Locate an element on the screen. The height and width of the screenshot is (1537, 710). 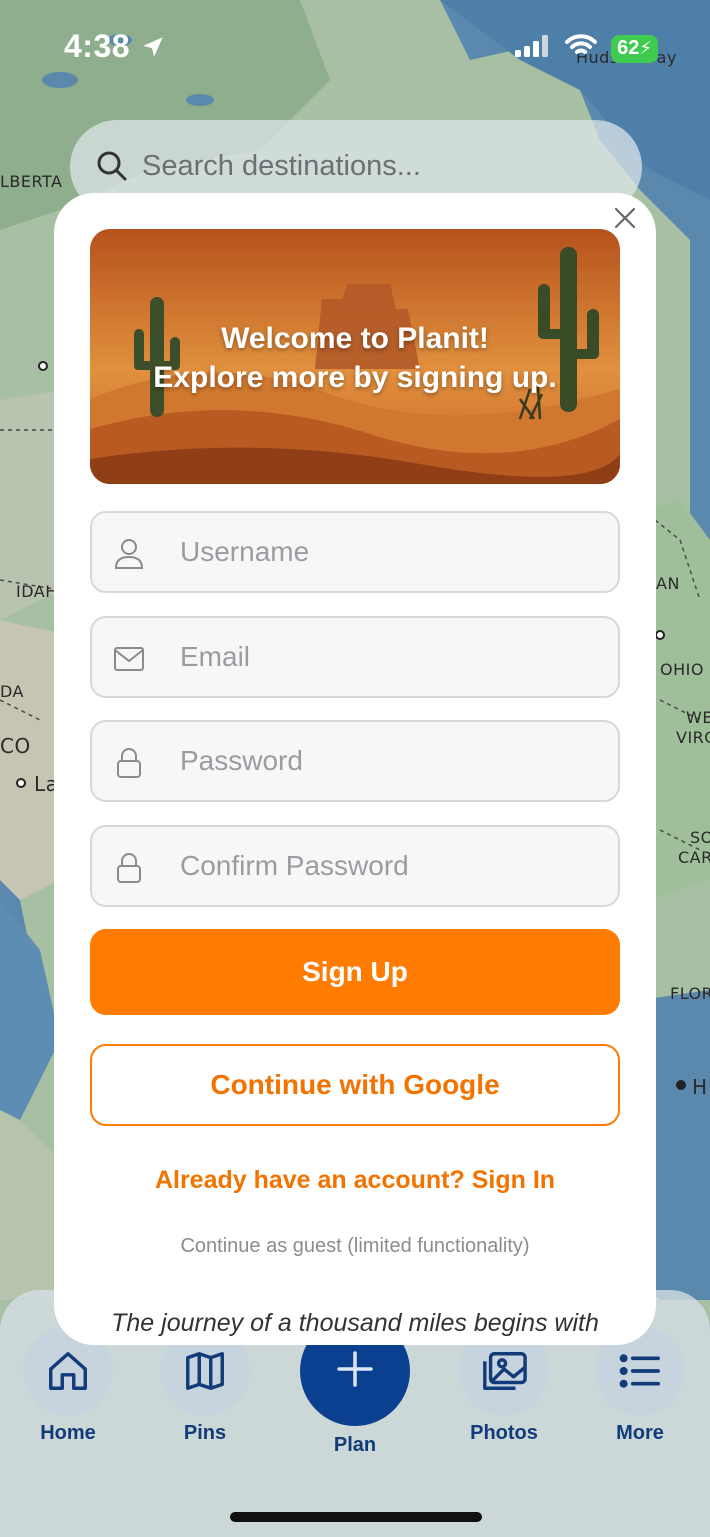
password-input is located at coordinates (390, 761).